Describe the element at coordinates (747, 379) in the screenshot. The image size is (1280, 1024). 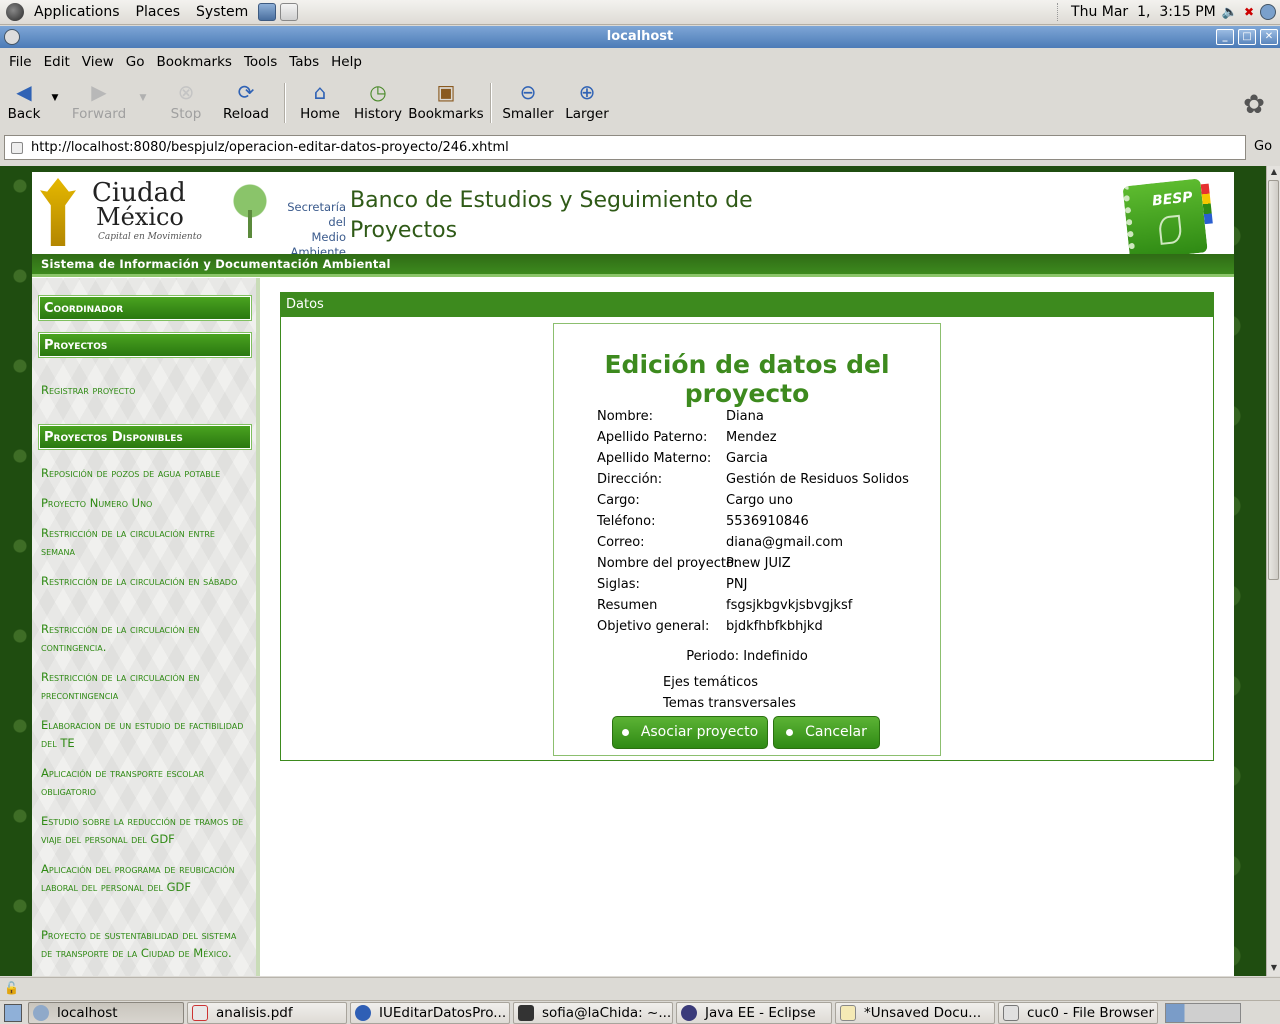
I see `form-title: Edición de datos del proyecto` at that location.